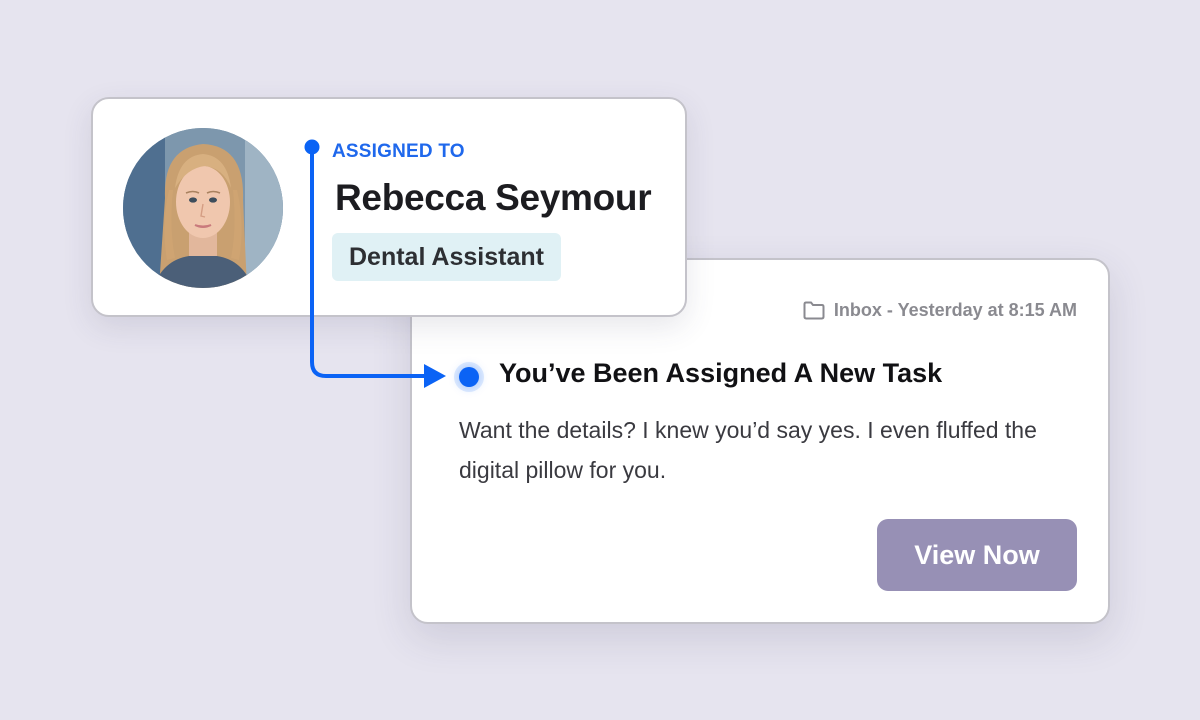 The width and height of the screenshot is (1200, 720). I want to click on notification-title: You’ve Been Assigned A New Task, so click(721, 373).